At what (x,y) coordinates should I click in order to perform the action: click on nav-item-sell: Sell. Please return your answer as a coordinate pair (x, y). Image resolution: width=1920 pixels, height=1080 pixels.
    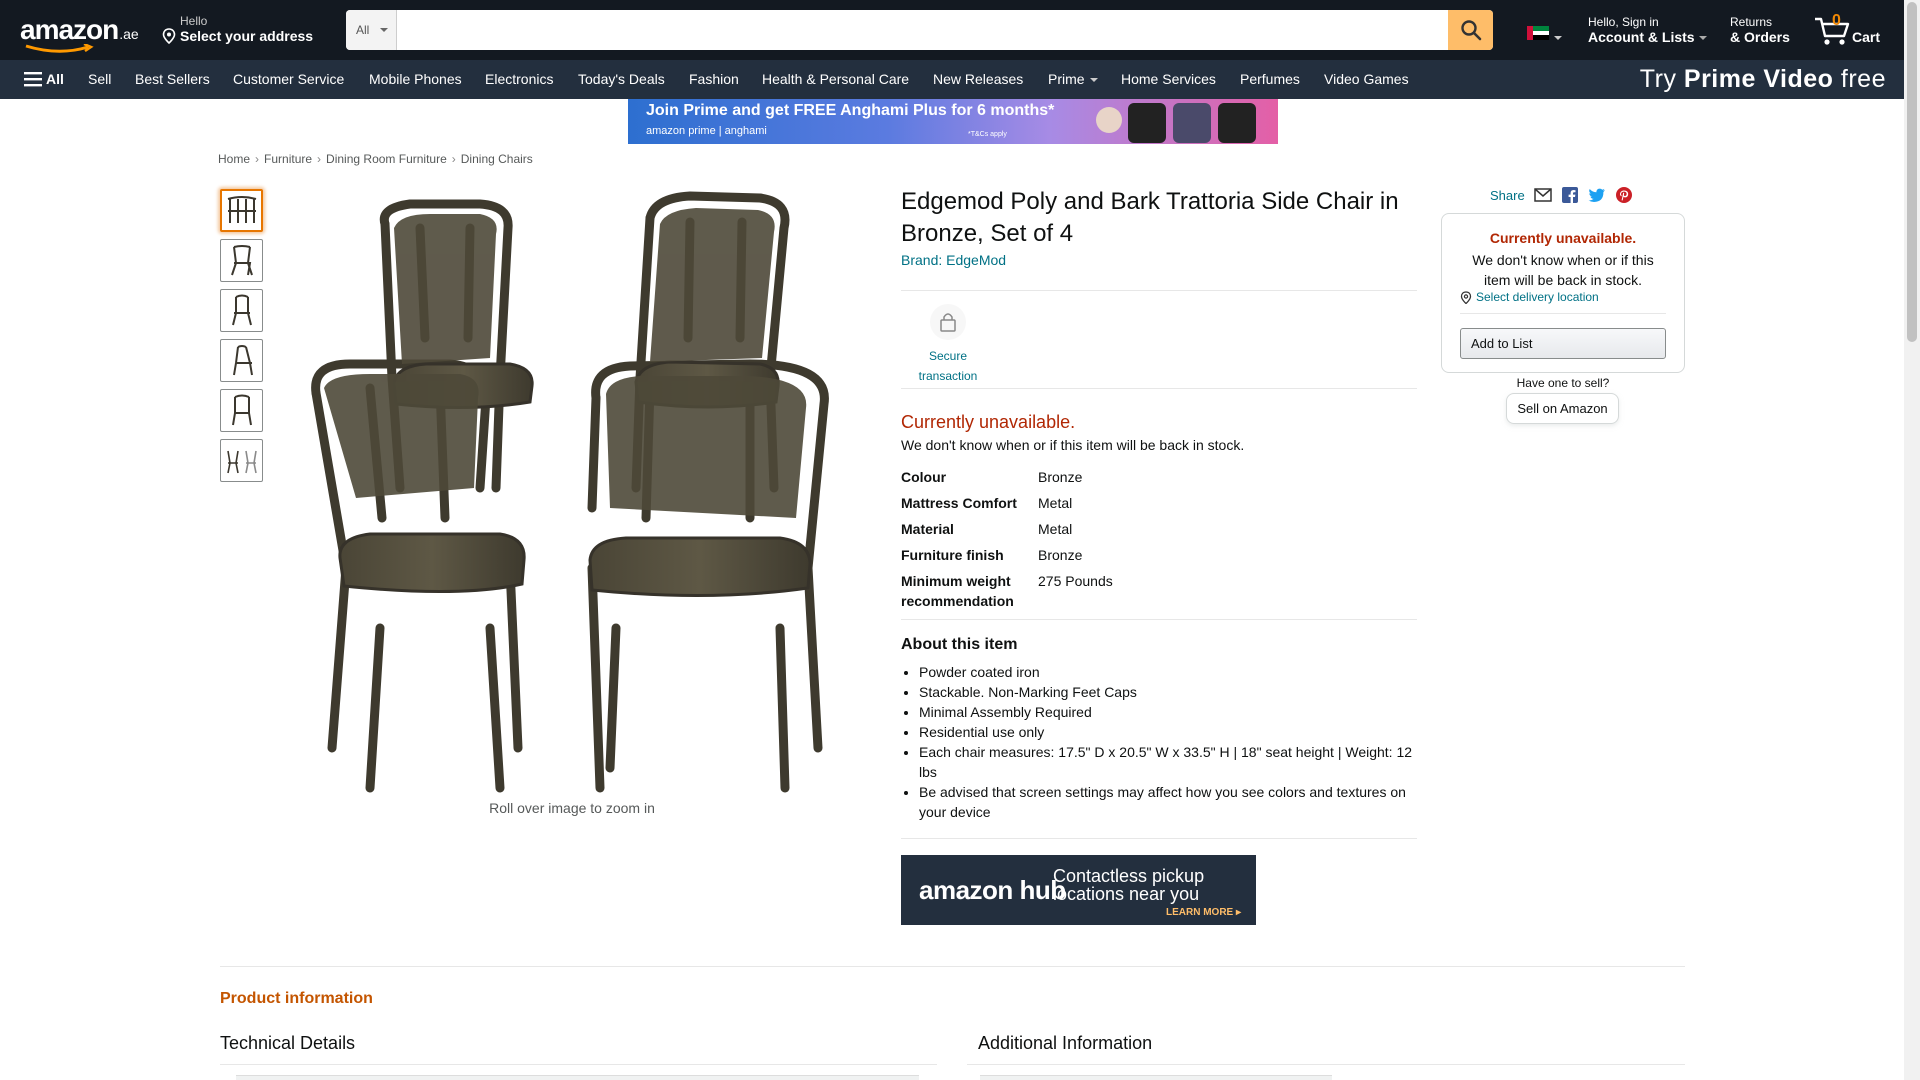
    Looking at the image, I should click on (99, 79).